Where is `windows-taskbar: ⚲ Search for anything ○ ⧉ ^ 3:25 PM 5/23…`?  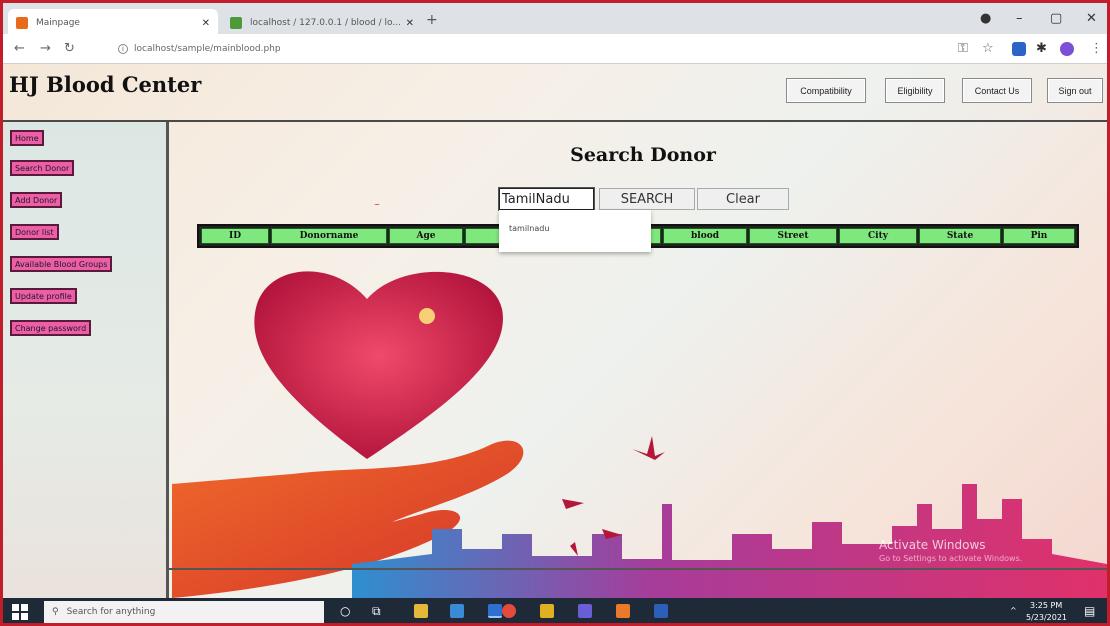
windows-taskbar: ⚲ Search for anything ○ ⧉ ^ 3:25 PM 5/23… is located at coordinates (555, 612).